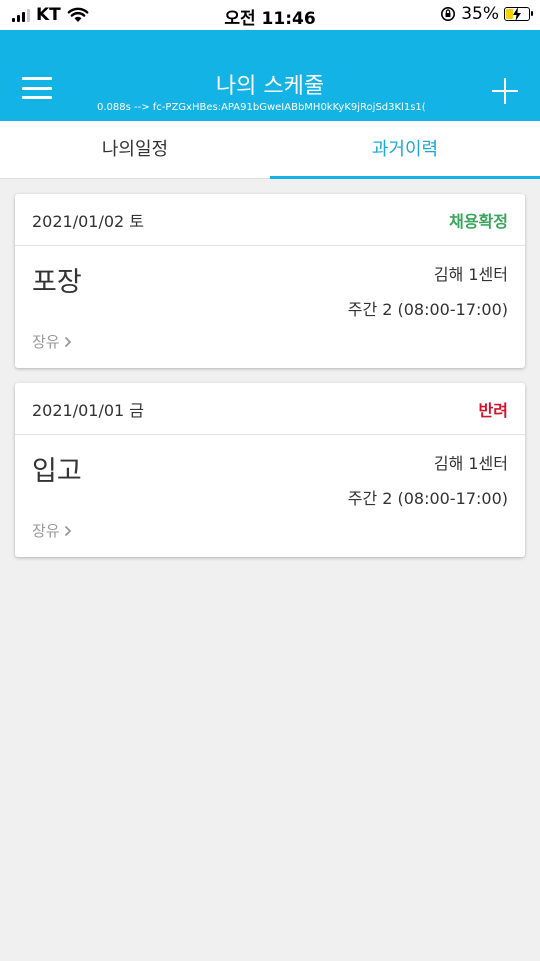 The width and height of the screenshot is (540, 961). What do you see at coordinates (270, 306) in the screenshot?
I see `card-body: 포장 김해 1센터 주간 2 (08:00-17:00) 장유` at bounding box center [270, 306].